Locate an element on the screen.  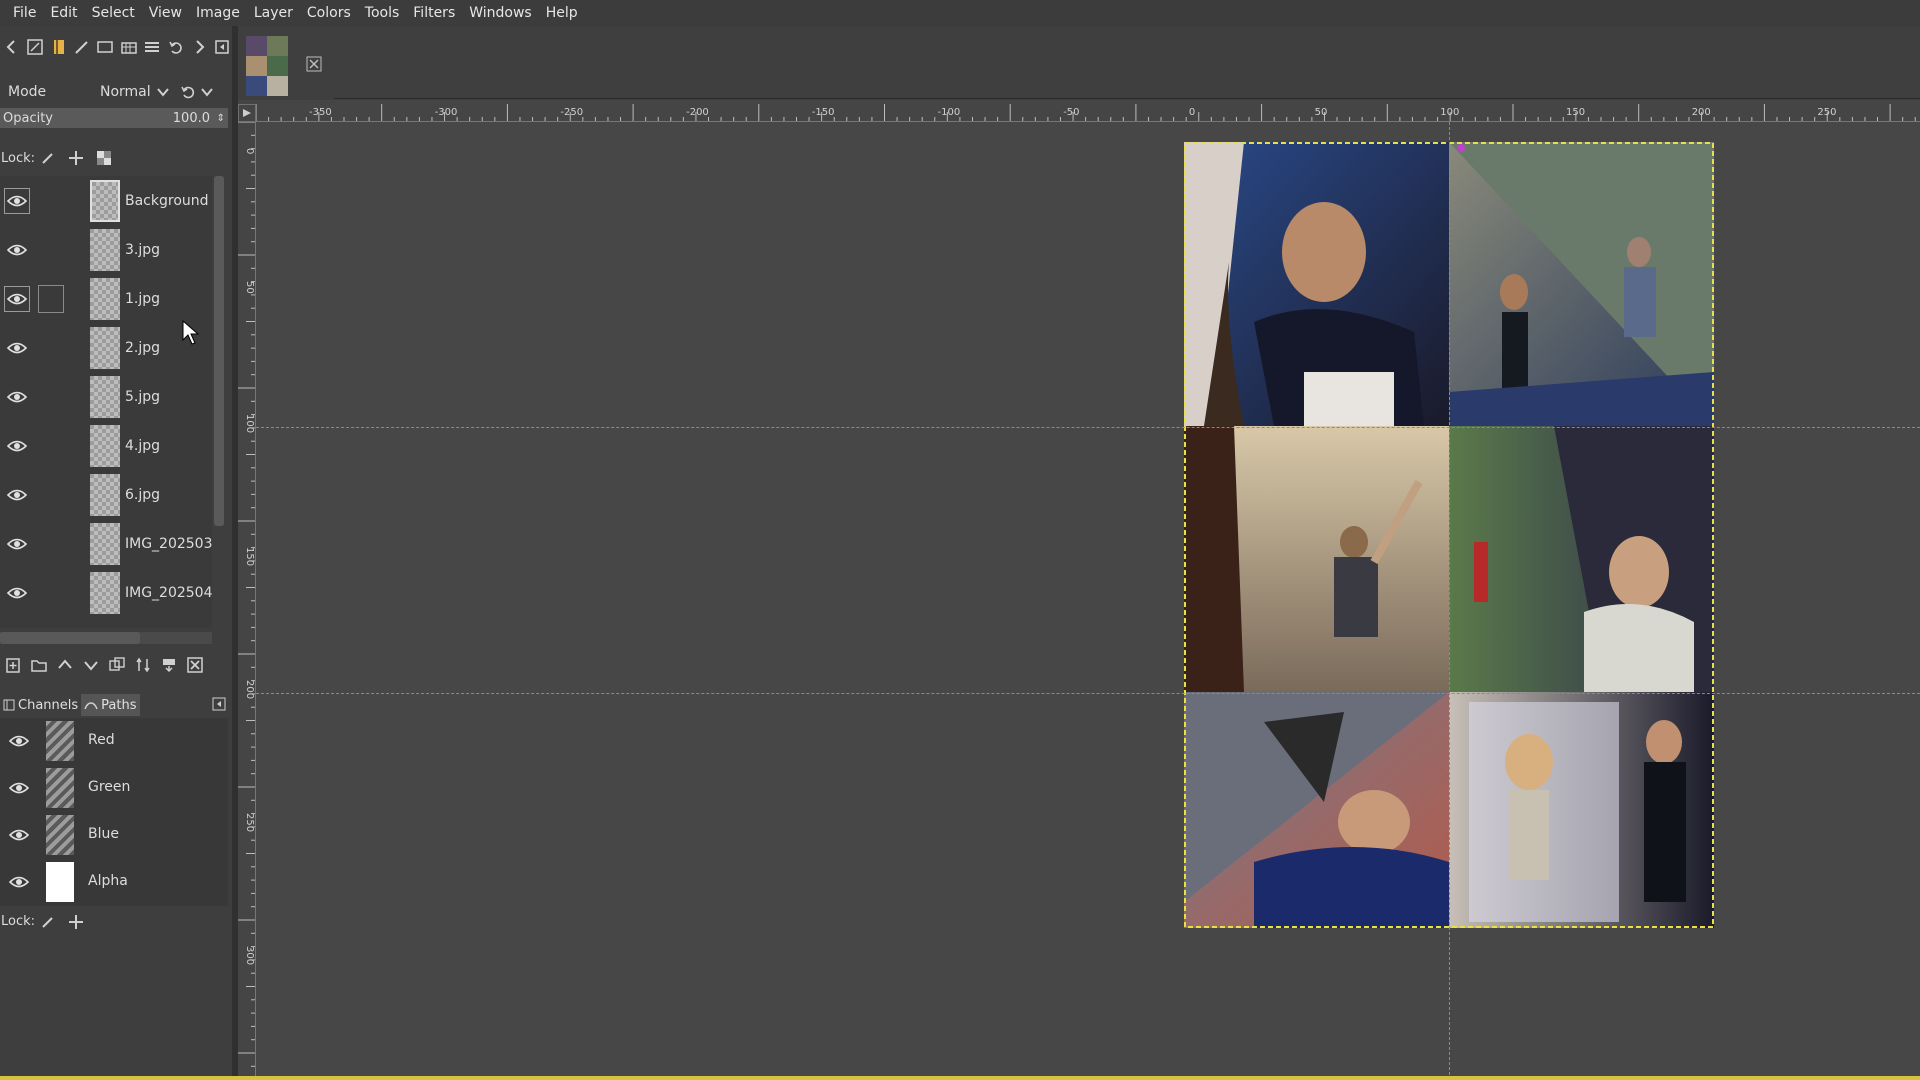
ruler-corner-button is located at coordinates (247, 113).